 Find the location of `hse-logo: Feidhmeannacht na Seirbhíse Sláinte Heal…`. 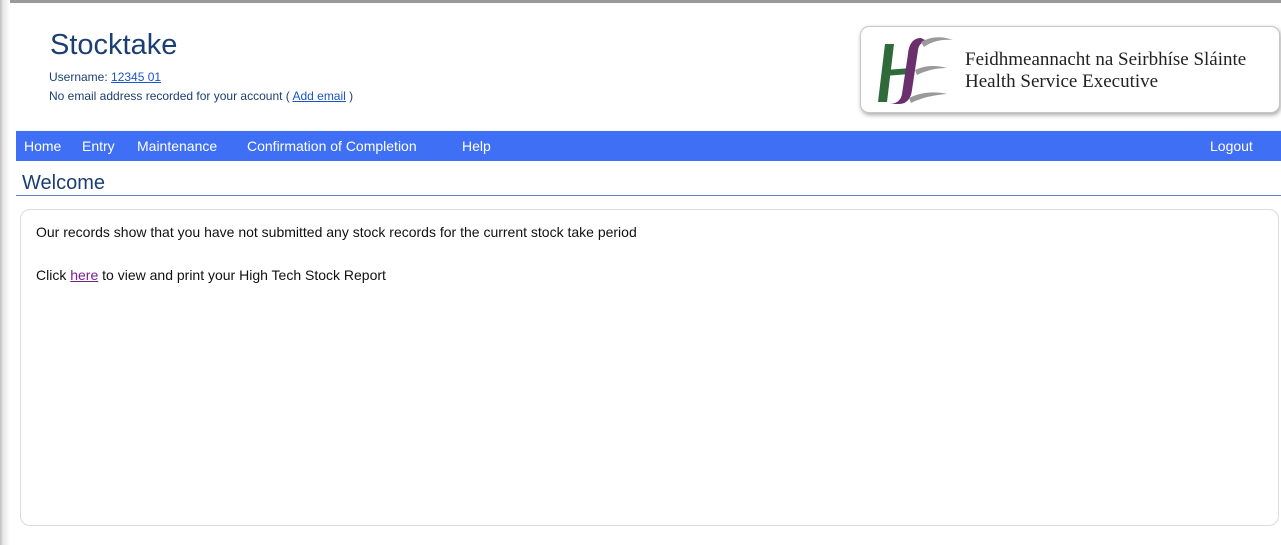

hse-logo: Feidhmeannacht na Seirbhíse Sláinte Heal… is located at coordinates (1070, 69).